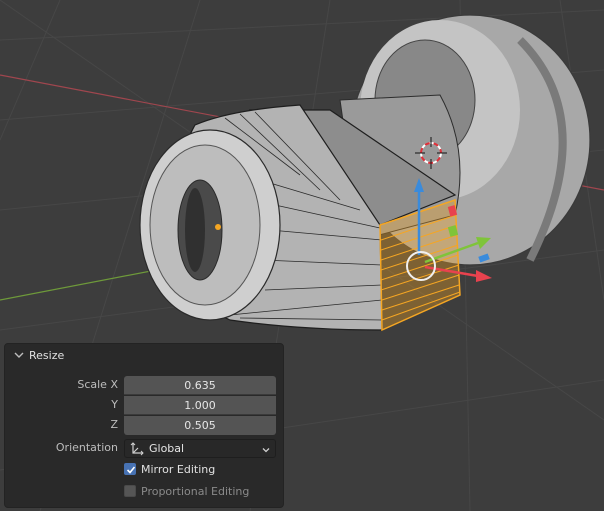 The width and height of the screenshot is (604, 511). Describe the element at coordinates (210, 225) in the screenshot. I see `mesh-front-ring` at that location.